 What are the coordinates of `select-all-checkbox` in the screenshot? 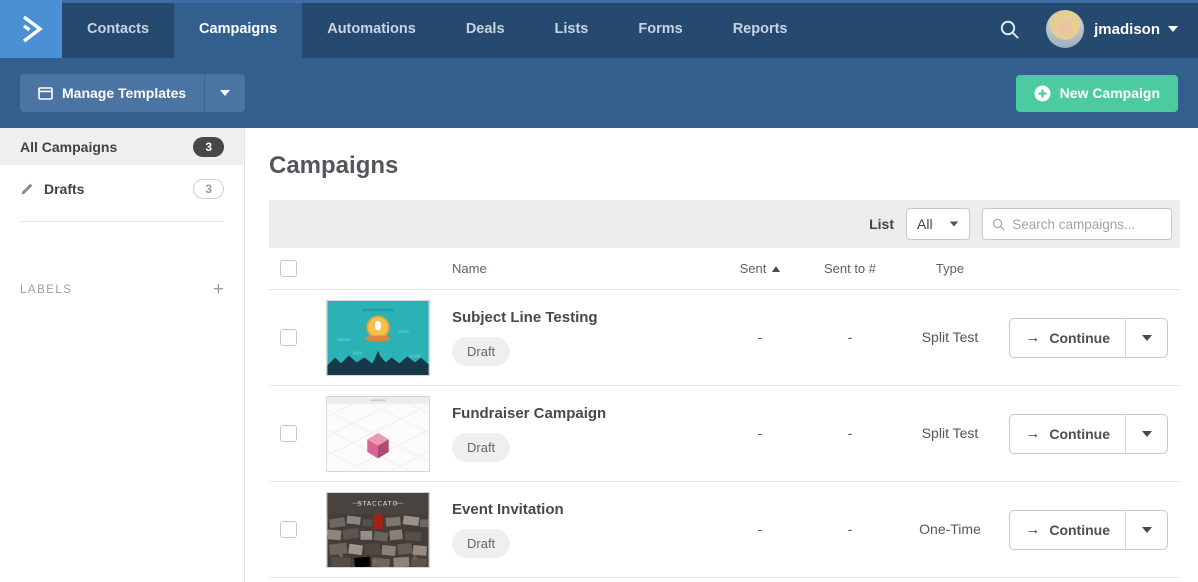 It's located at (288, 268).